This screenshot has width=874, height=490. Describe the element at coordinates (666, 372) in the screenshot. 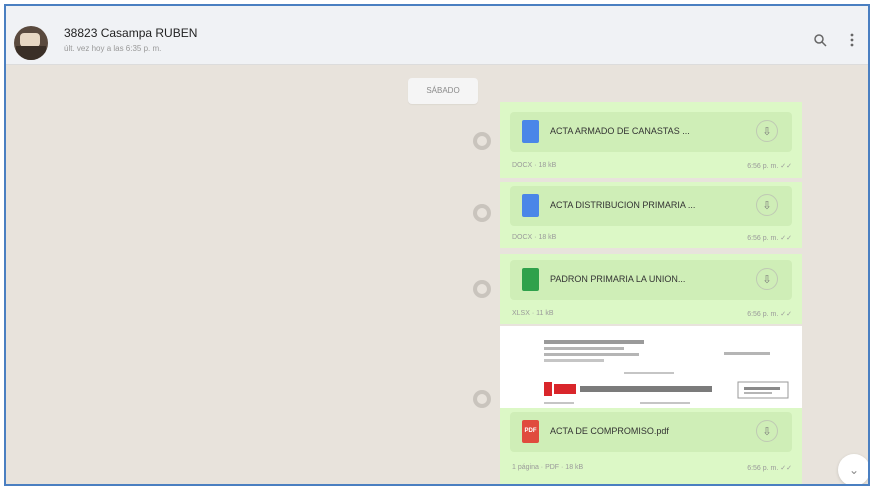

I see `document-thumbnail-graphic` at that location.